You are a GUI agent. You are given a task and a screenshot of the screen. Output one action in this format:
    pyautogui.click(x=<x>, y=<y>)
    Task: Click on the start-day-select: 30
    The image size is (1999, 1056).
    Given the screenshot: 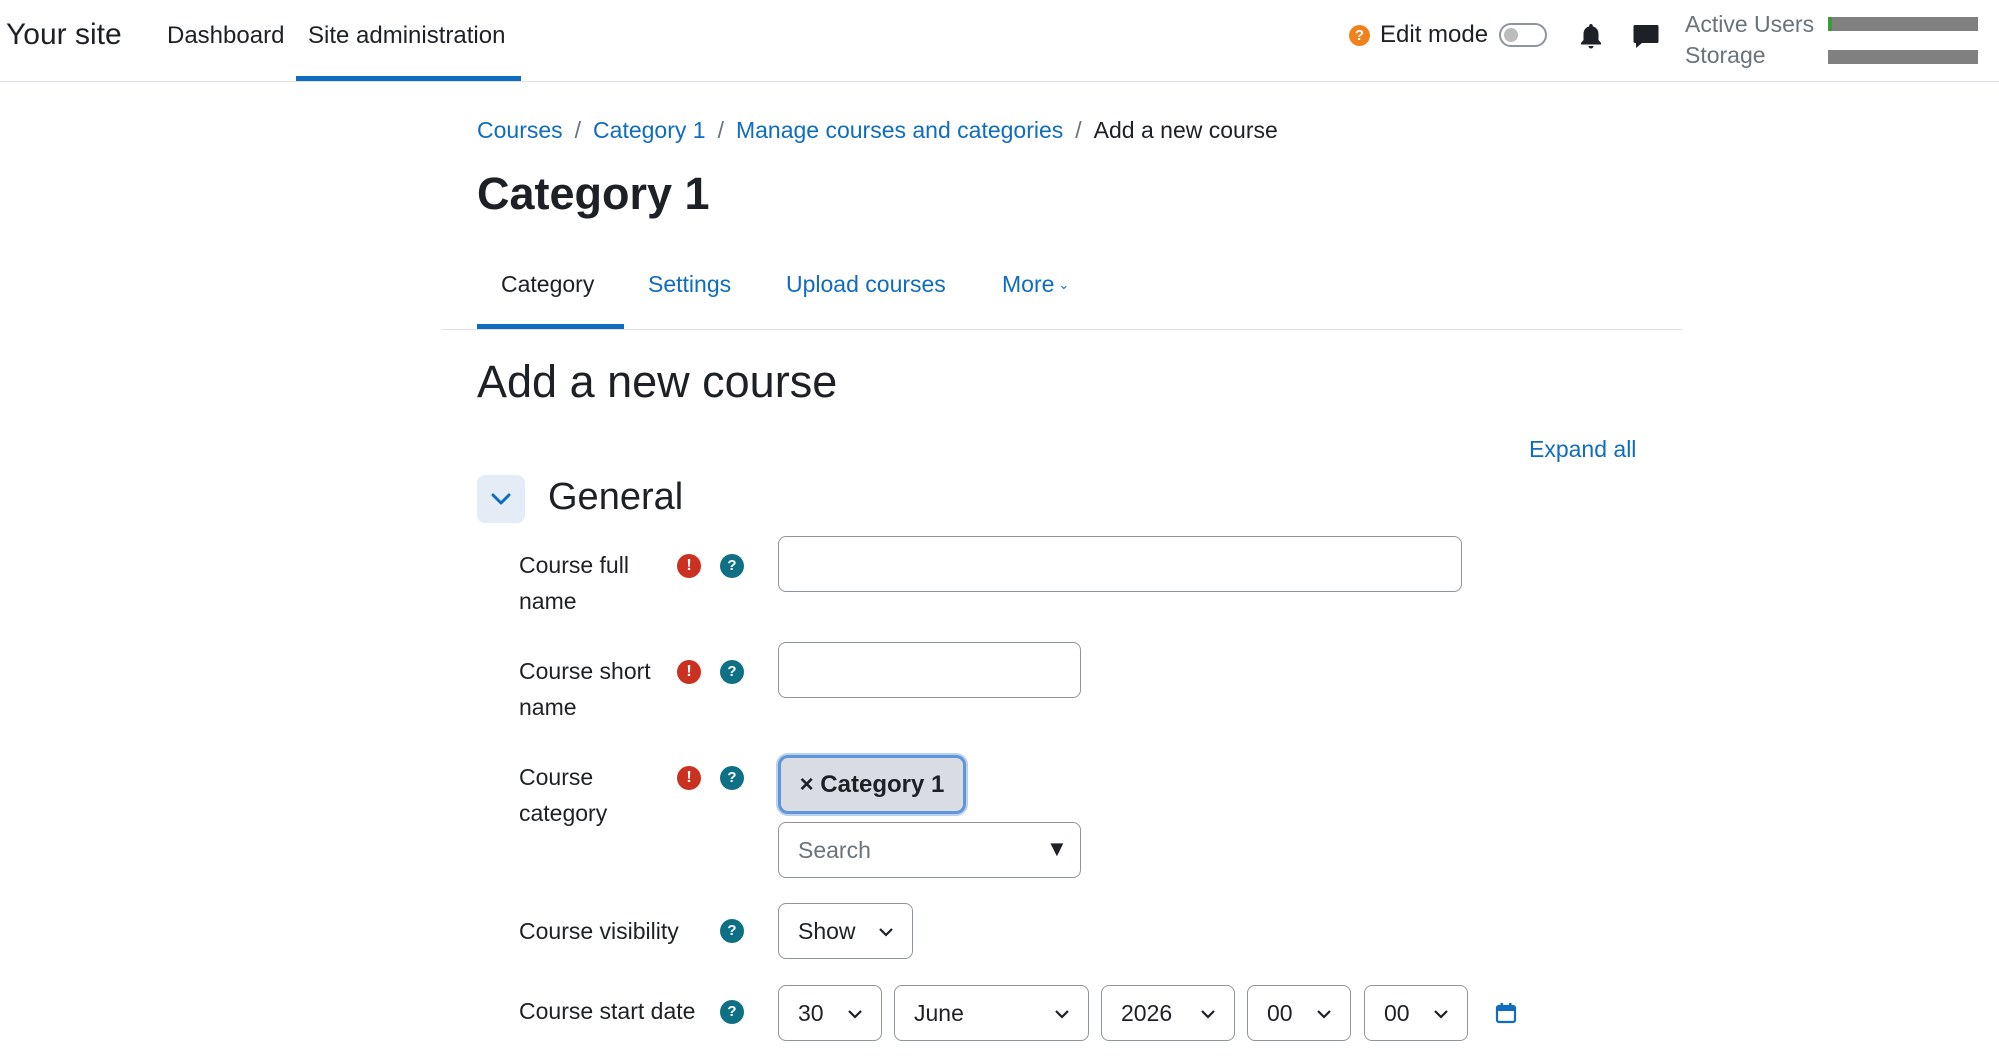 What is the action you would take?
    pyautogui.click(x=830, y=1013)
    